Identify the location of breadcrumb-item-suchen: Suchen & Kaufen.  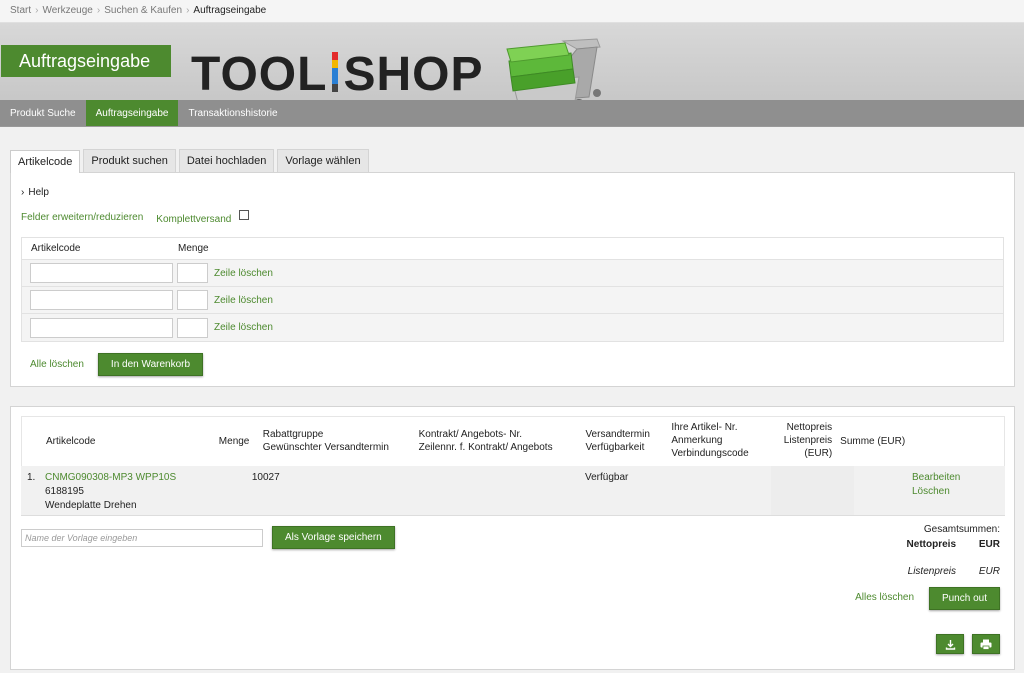
(143, 10).